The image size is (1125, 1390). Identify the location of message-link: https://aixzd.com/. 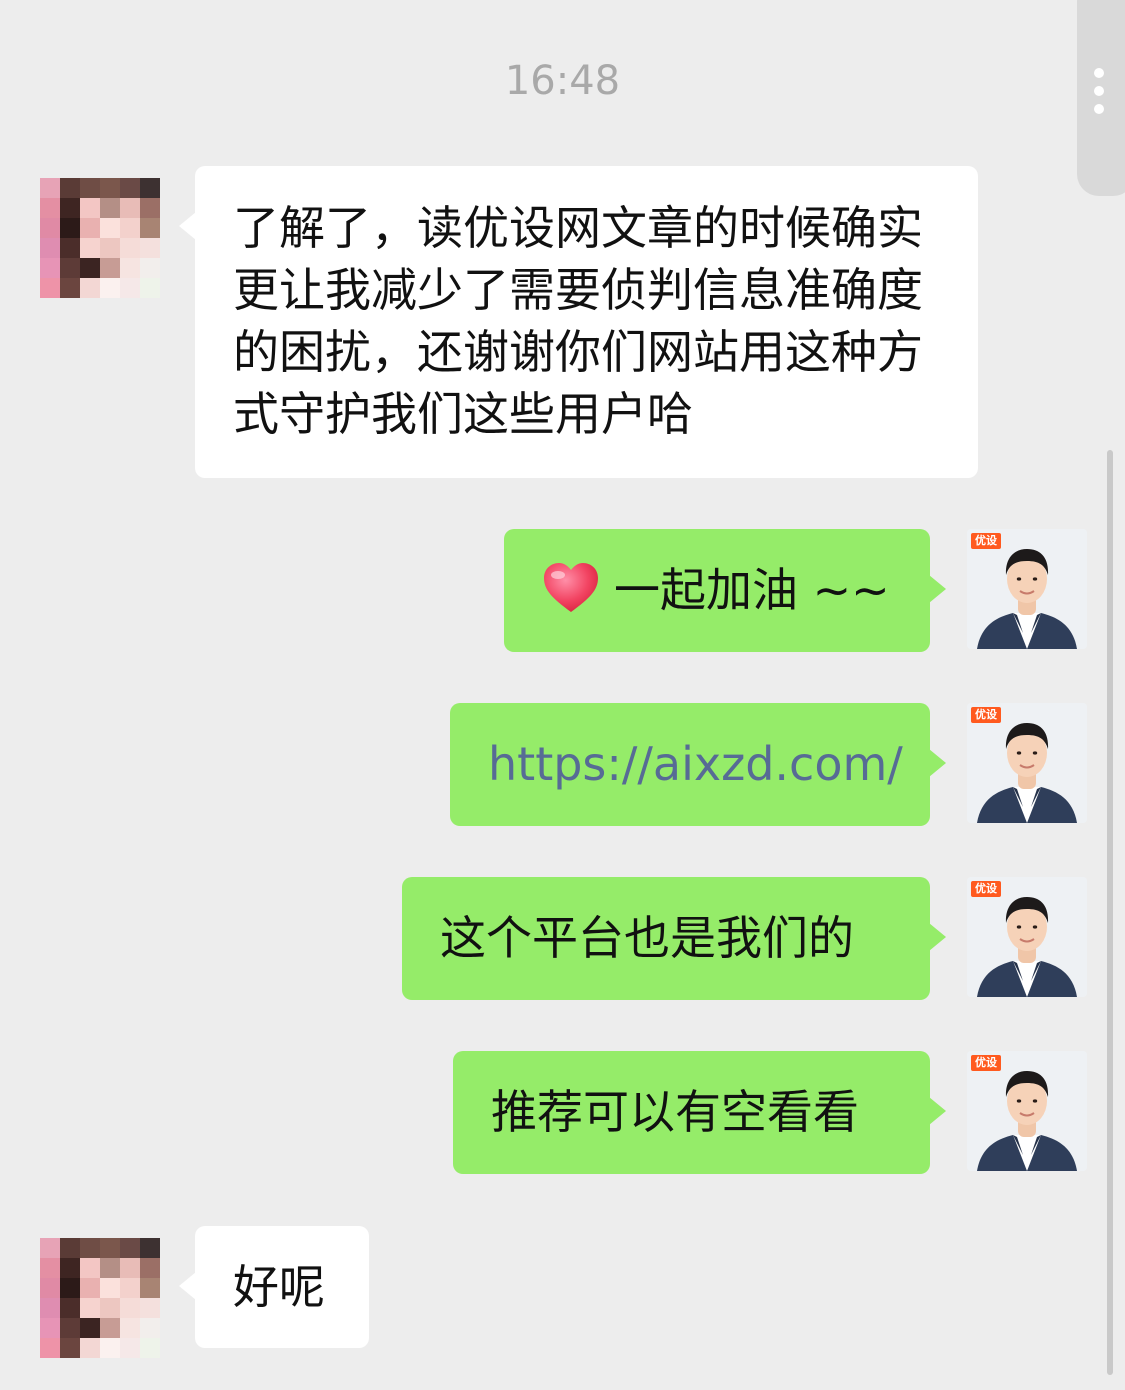
(709, 764).